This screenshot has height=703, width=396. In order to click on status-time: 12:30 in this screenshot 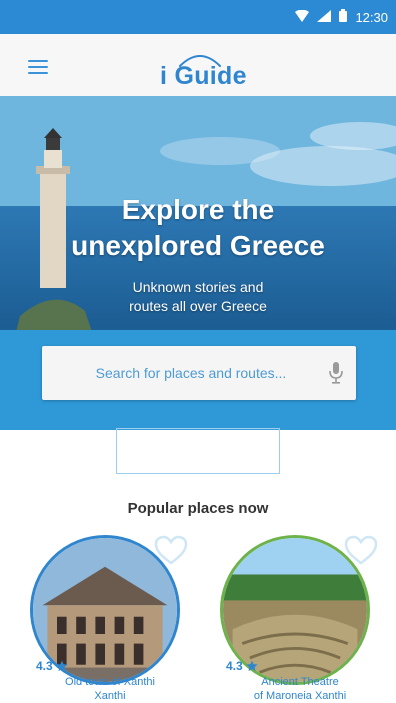, I will do `click(371, 17)`.